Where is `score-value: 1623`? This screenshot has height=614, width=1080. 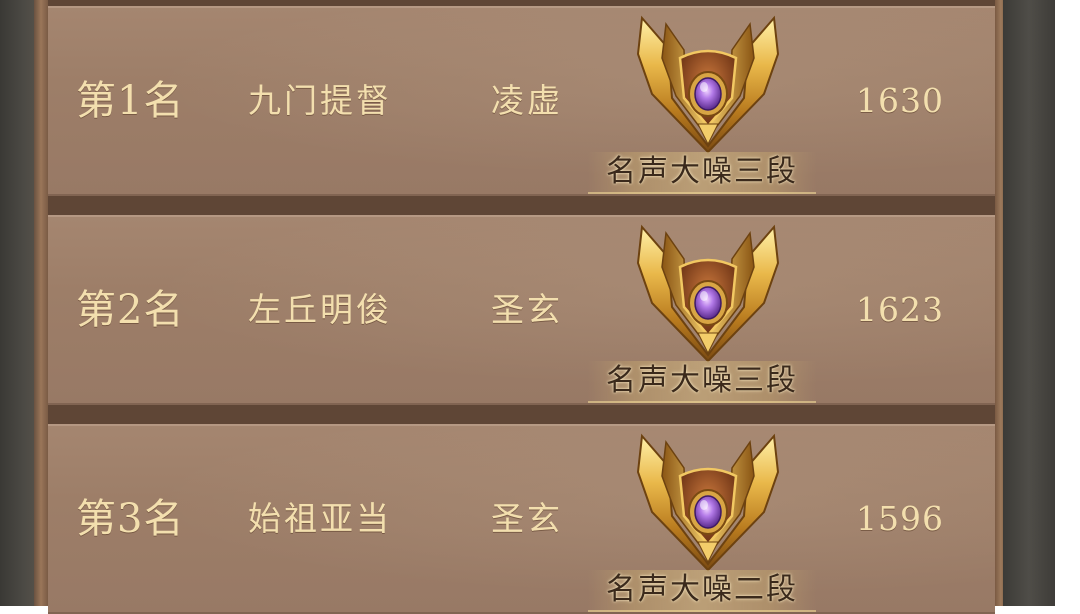
score-value: 1623 is located at coordinates (900, 309).